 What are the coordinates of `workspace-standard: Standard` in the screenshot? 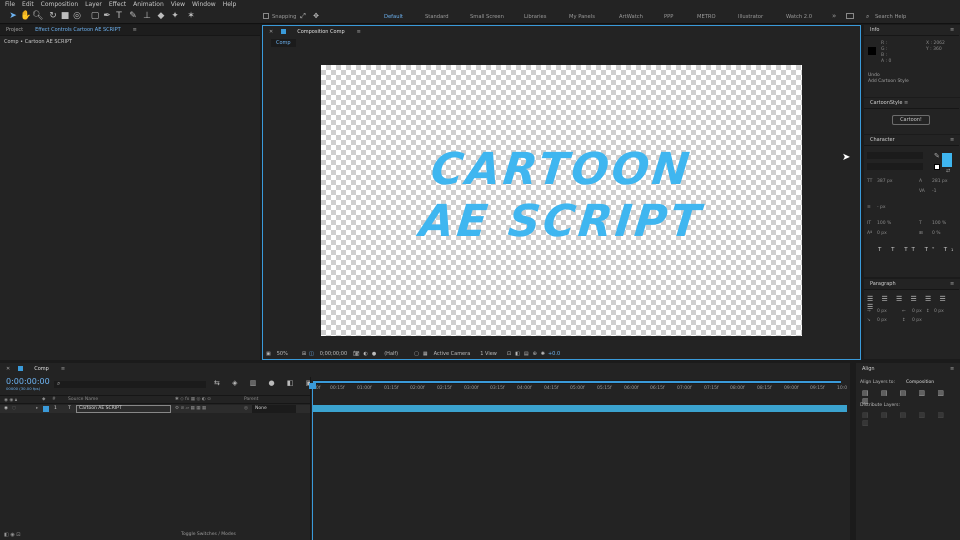 It's located at (437, 17).